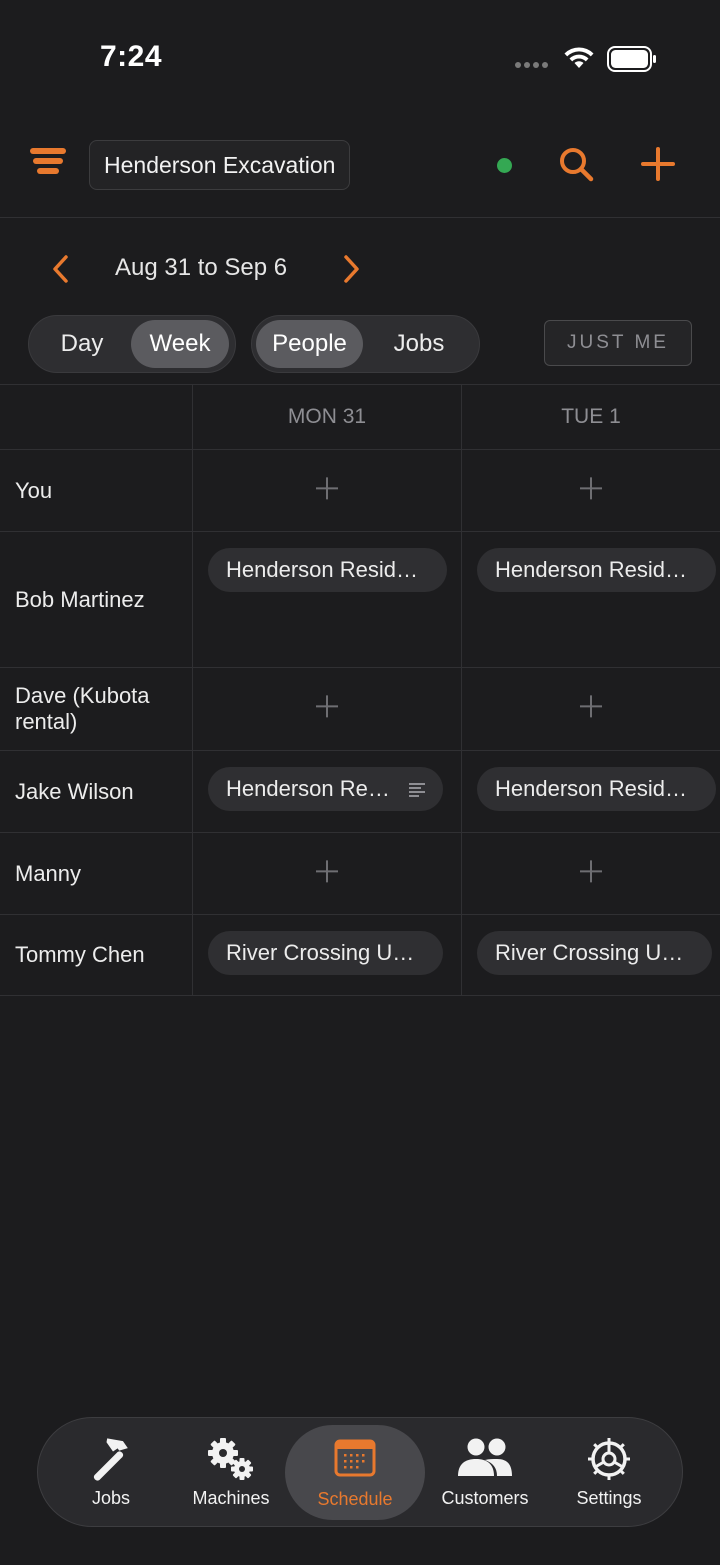 The height and width of the screenshot is (1565, 720). I want to click on day-view-button: Day, so click(82, 344).